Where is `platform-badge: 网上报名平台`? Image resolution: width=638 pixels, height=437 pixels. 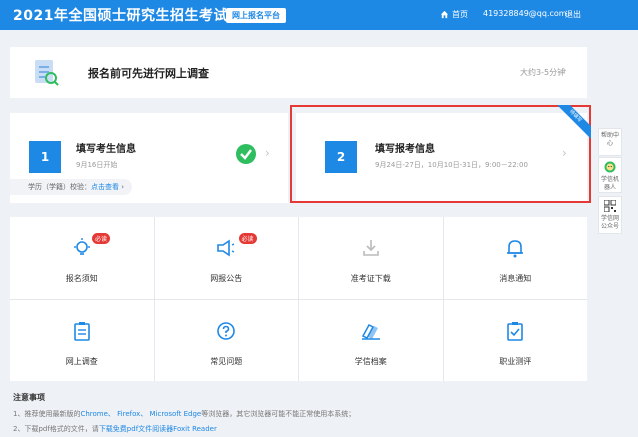 platform-badge: 网上报名平台 is located at coordinates (256, 15).